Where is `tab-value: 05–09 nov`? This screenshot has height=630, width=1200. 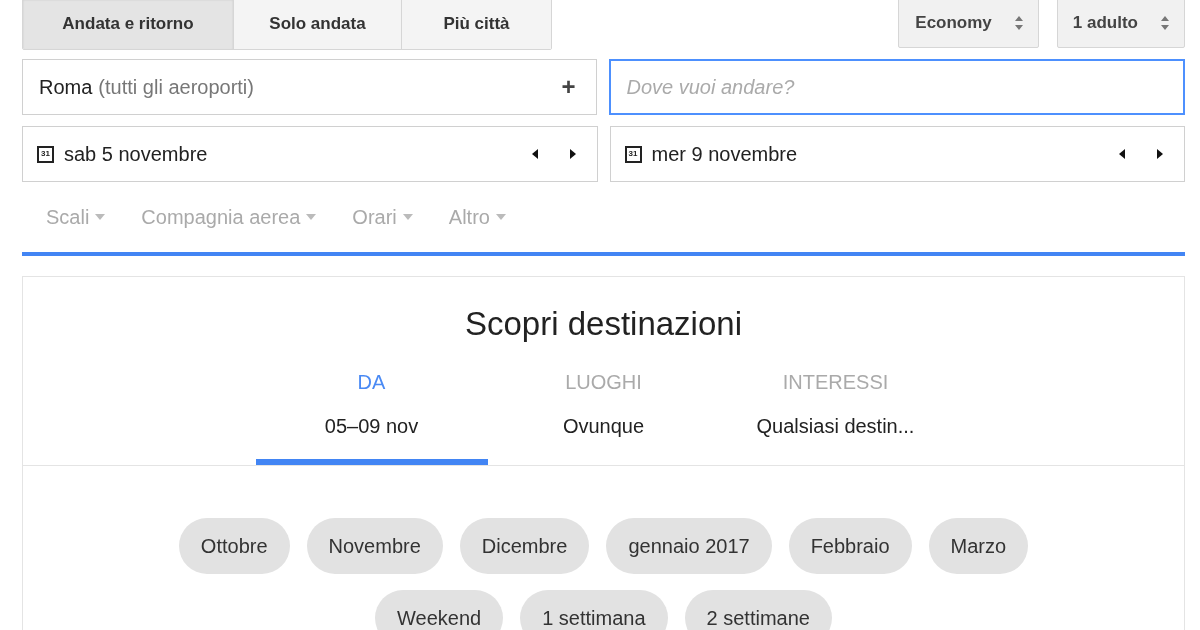 tab-value: 05–09 nov is located at coordinates (371, 426).